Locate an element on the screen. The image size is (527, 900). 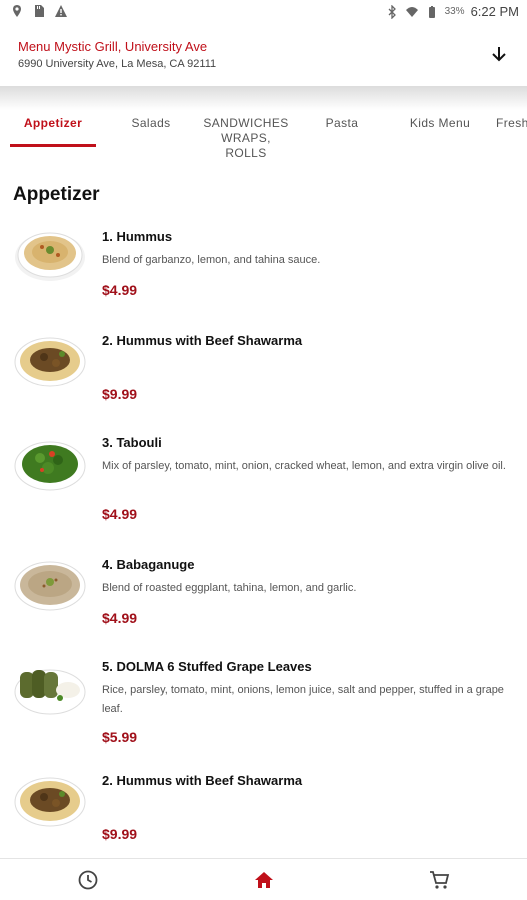
wifi-icon is located at coordinates (411, 11).